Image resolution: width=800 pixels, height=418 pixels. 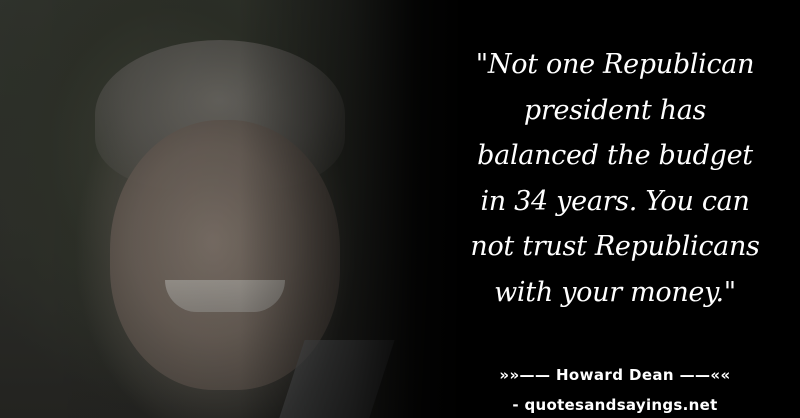 What do you see at coordinates (615, 375) in the screenshot?
I see `author-attribution: »»—— Howard Dean ——««` at bounding box center [615, 375].